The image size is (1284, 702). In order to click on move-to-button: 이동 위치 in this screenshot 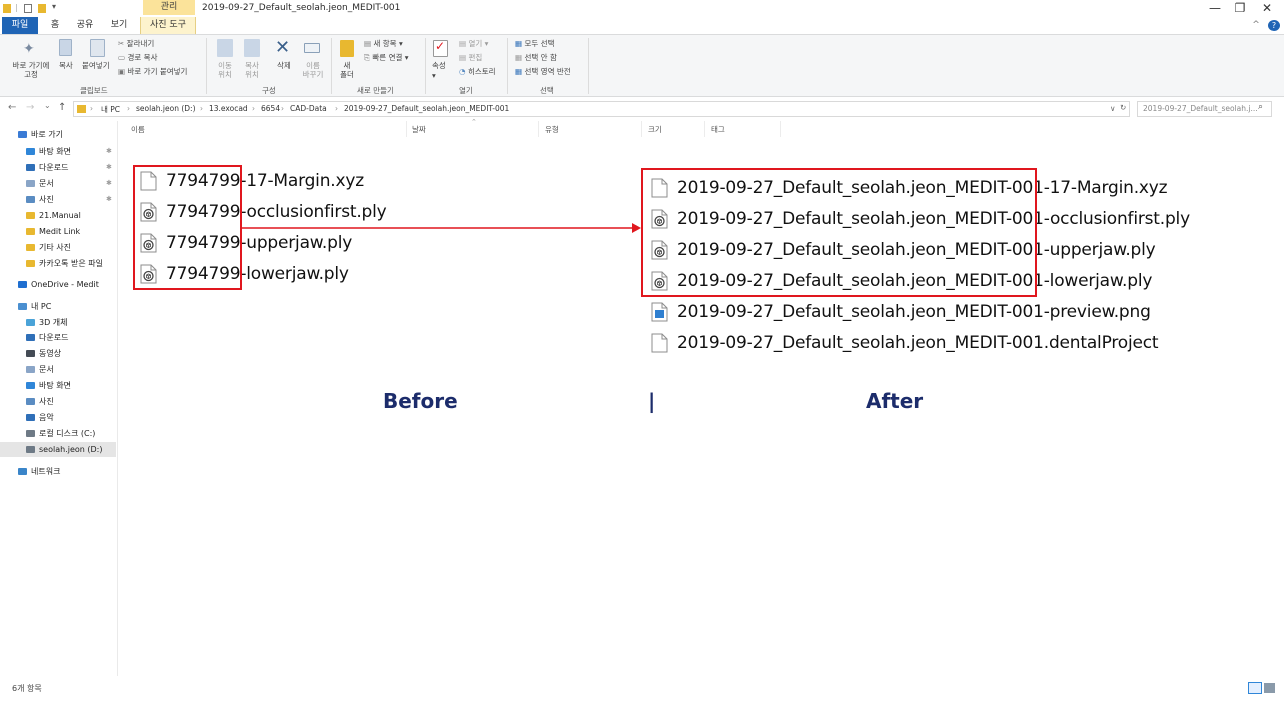, I will do `click(225, 70)`.